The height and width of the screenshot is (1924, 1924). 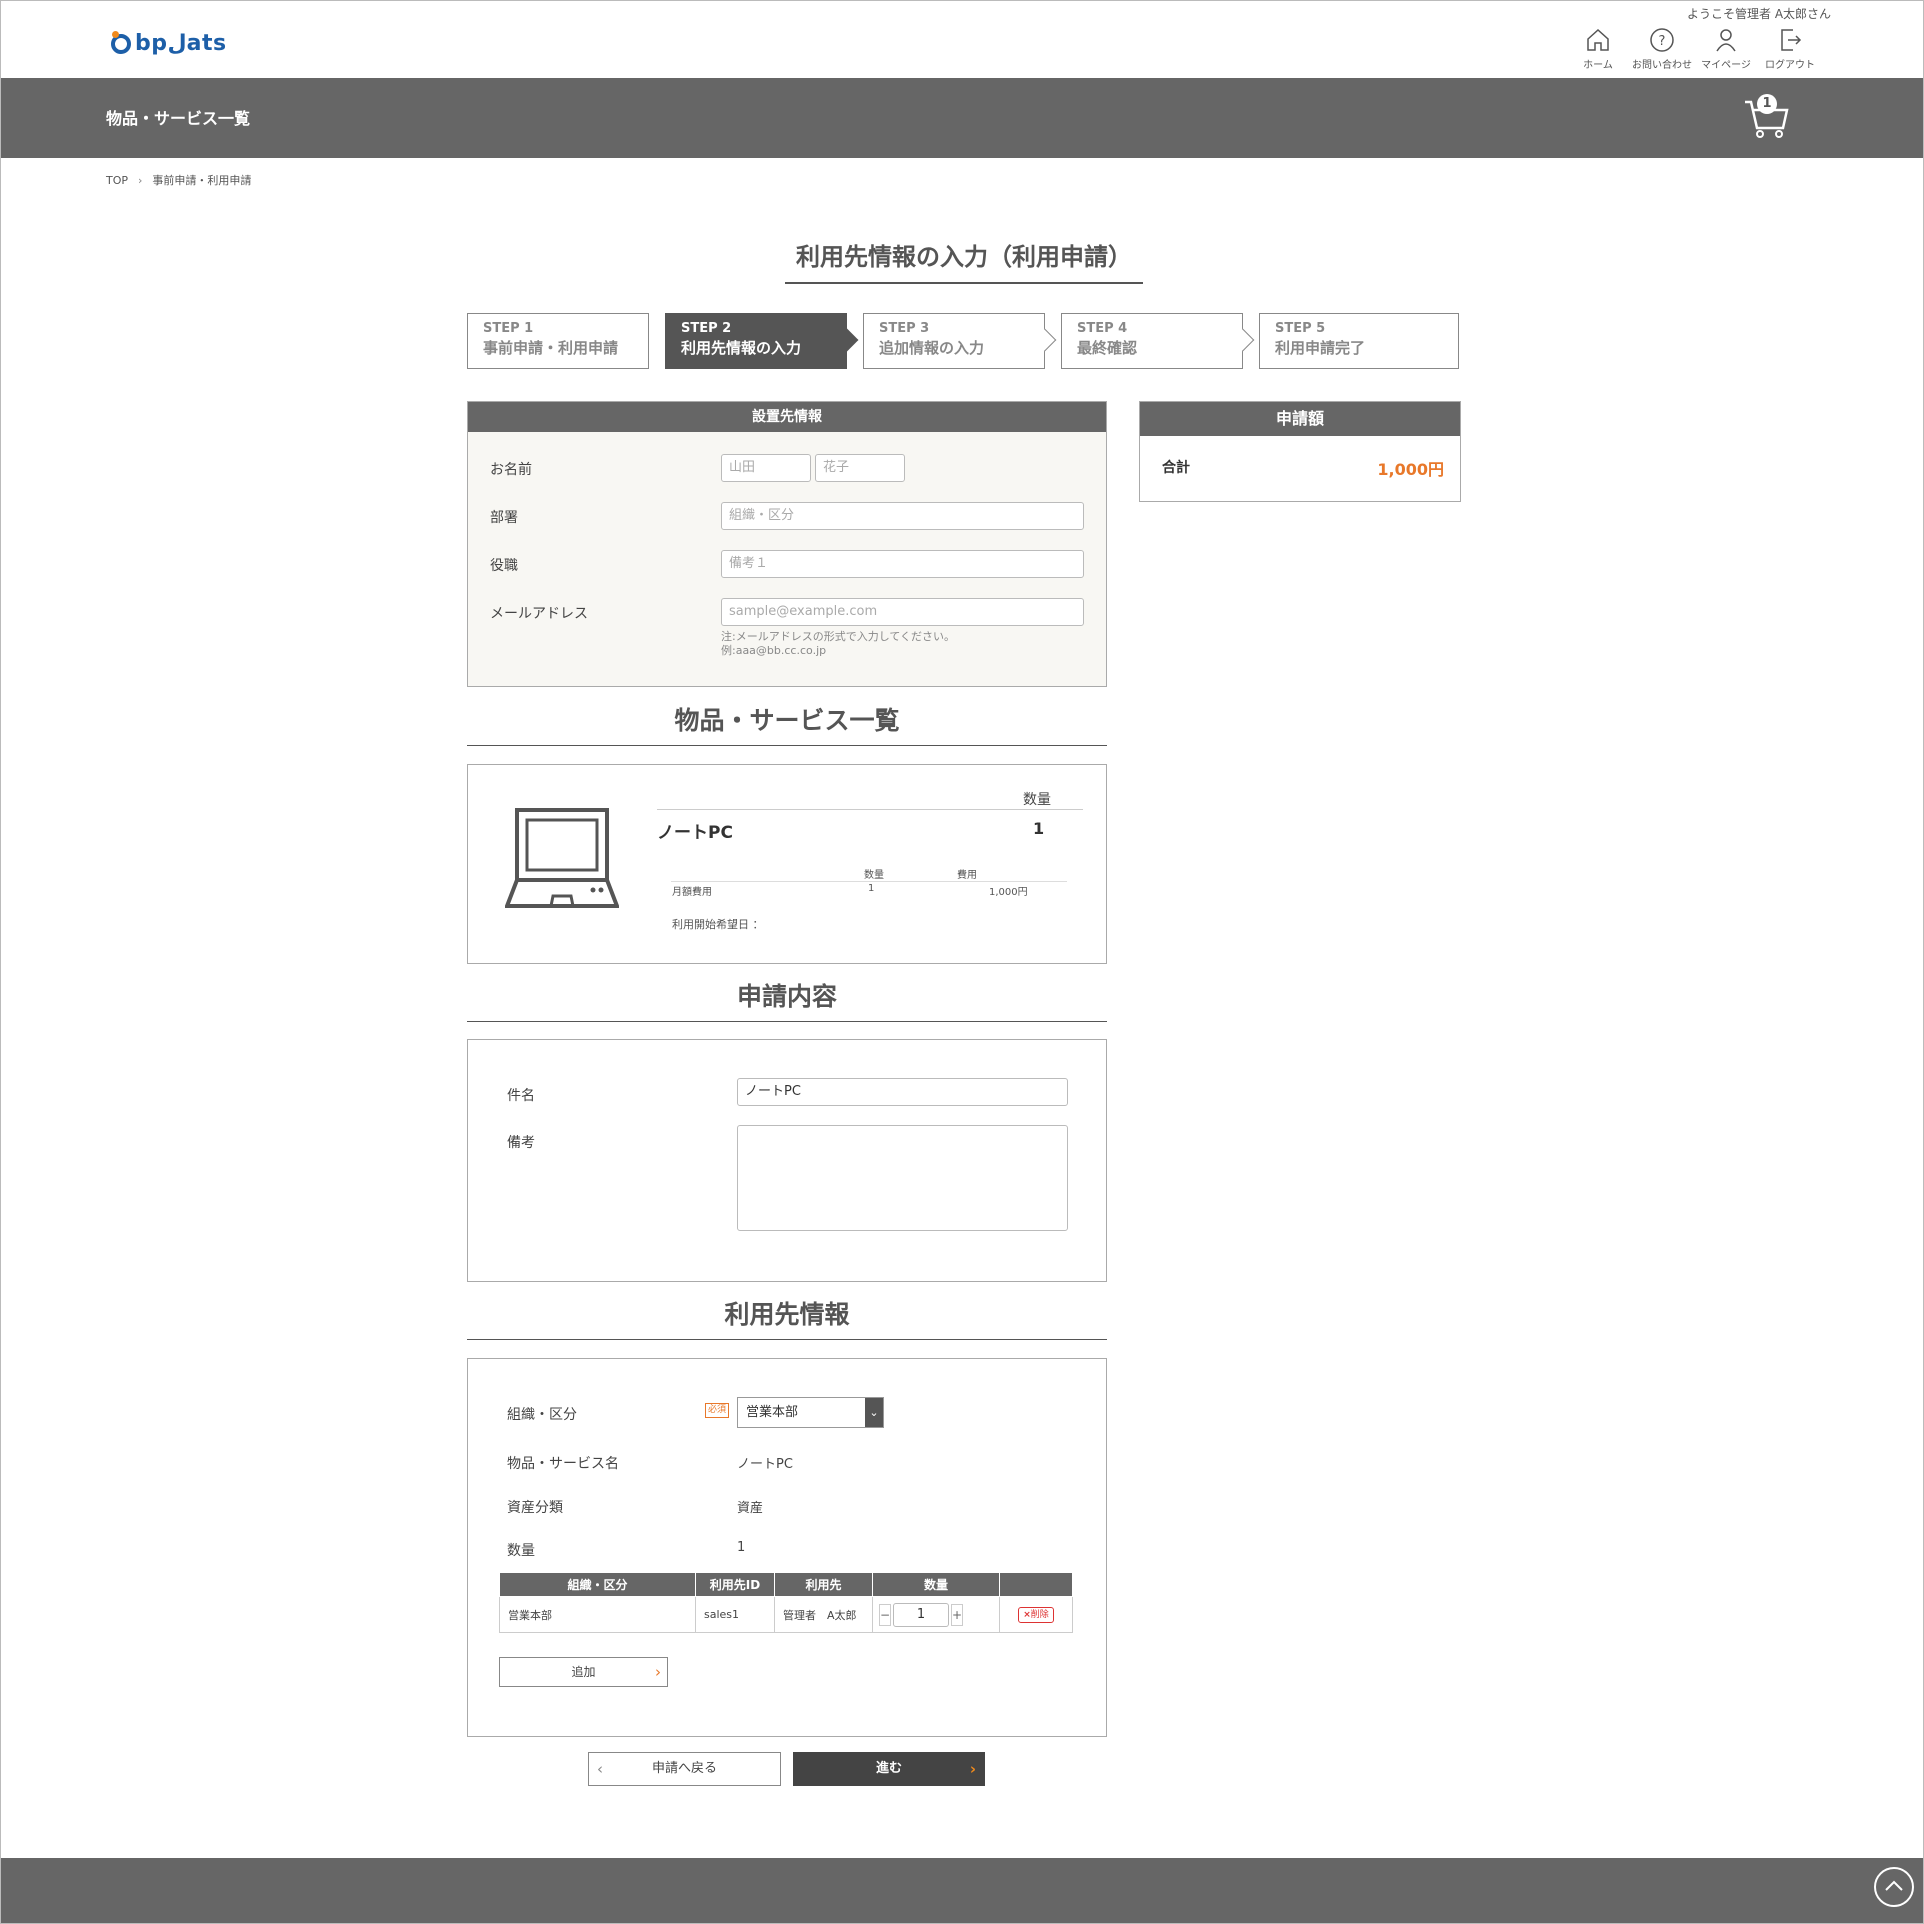 What do you see at coordinates (181, 43) in the screenshot?
I see `logo-text: bpلats` at bounding box center [181, 43].